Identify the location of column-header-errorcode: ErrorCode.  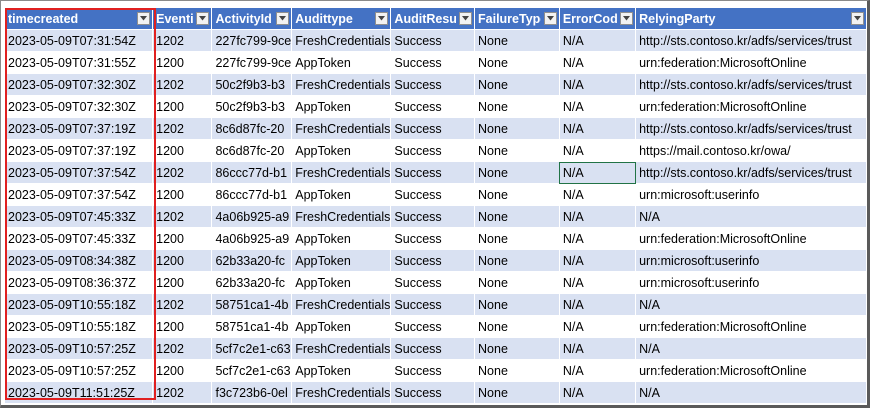
(597, 18).